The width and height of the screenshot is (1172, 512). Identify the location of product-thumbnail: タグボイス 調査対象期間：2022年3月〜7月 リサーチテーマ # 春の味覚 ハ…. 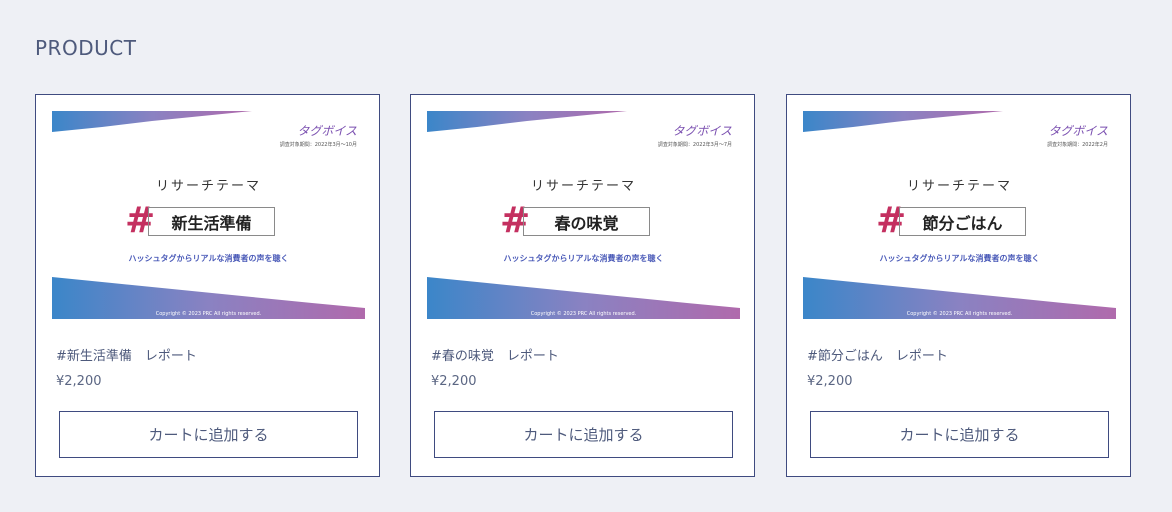
(583, 215).